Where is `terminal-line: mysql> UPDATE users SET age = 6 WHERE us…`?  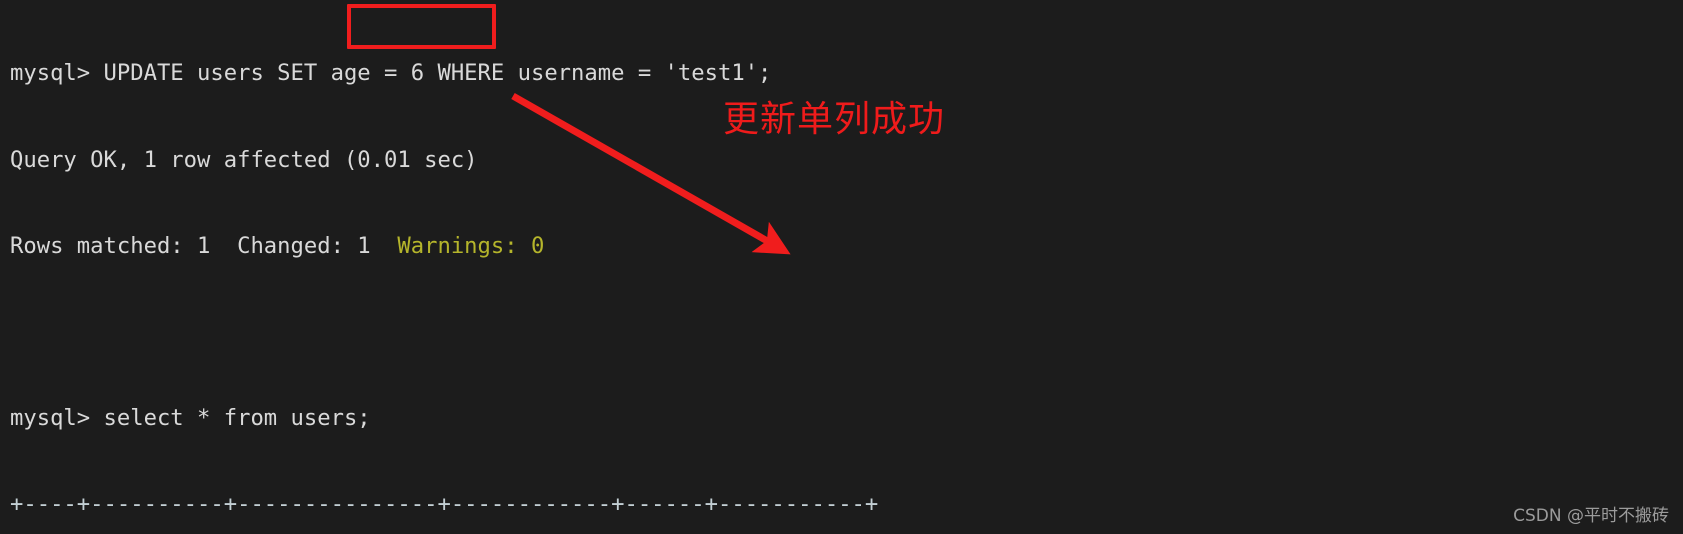
terminal-line: mysql> UPDATE users SET age = 6 WHERE us… is located at coordinates (391, 73).